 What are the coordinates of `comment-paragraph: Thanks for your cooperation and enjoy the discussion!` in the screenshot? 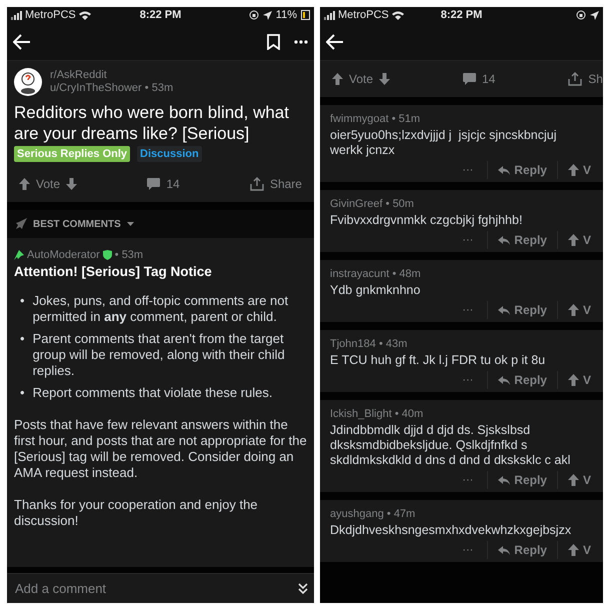 It's located at (136, 513).